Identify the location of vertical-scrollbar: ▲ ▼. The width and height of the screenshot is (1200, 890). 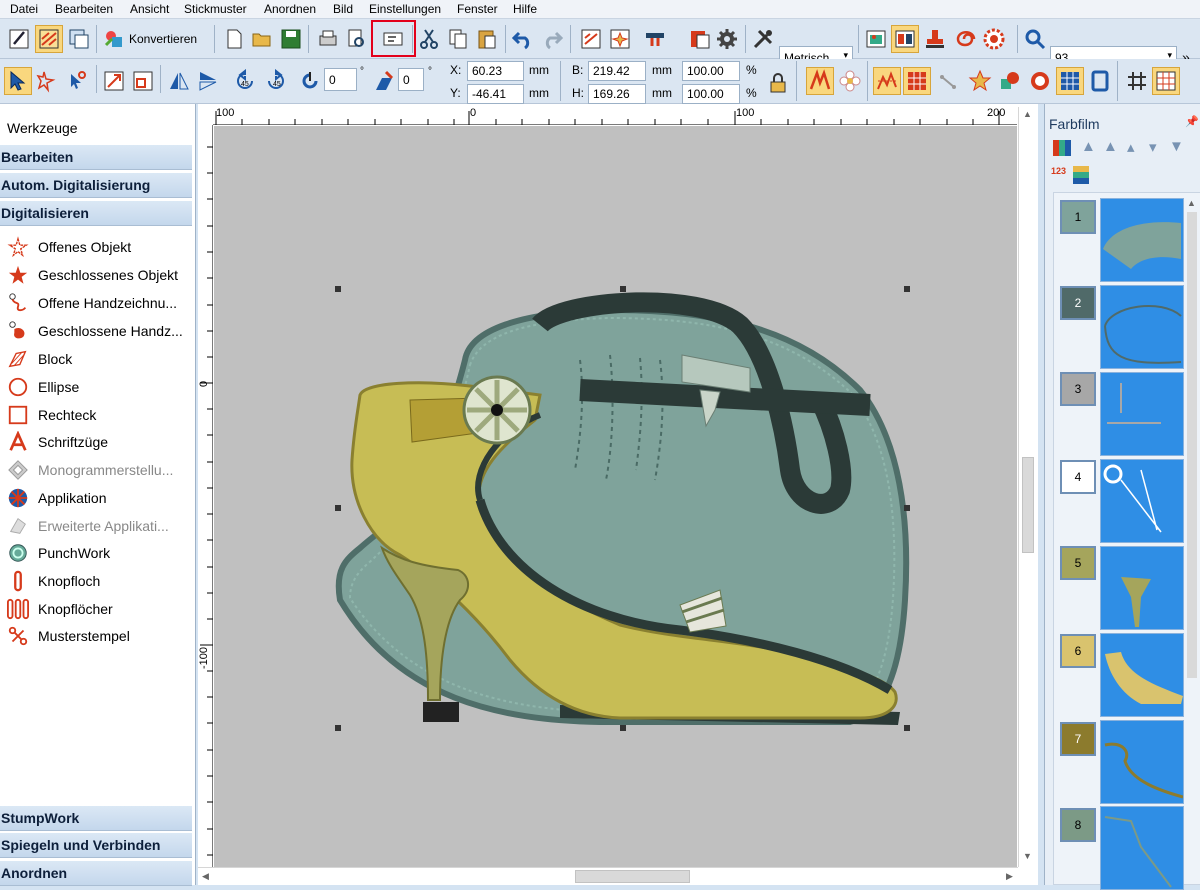
(1027, 487).